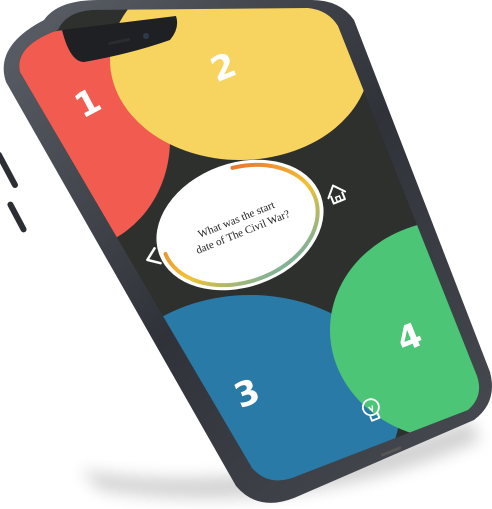 The height and width of the screenshot is (509, 492). What do you see at coordinates (17, 217) in the screenshot?
I see `power-button` at bounding box center [17, 217].